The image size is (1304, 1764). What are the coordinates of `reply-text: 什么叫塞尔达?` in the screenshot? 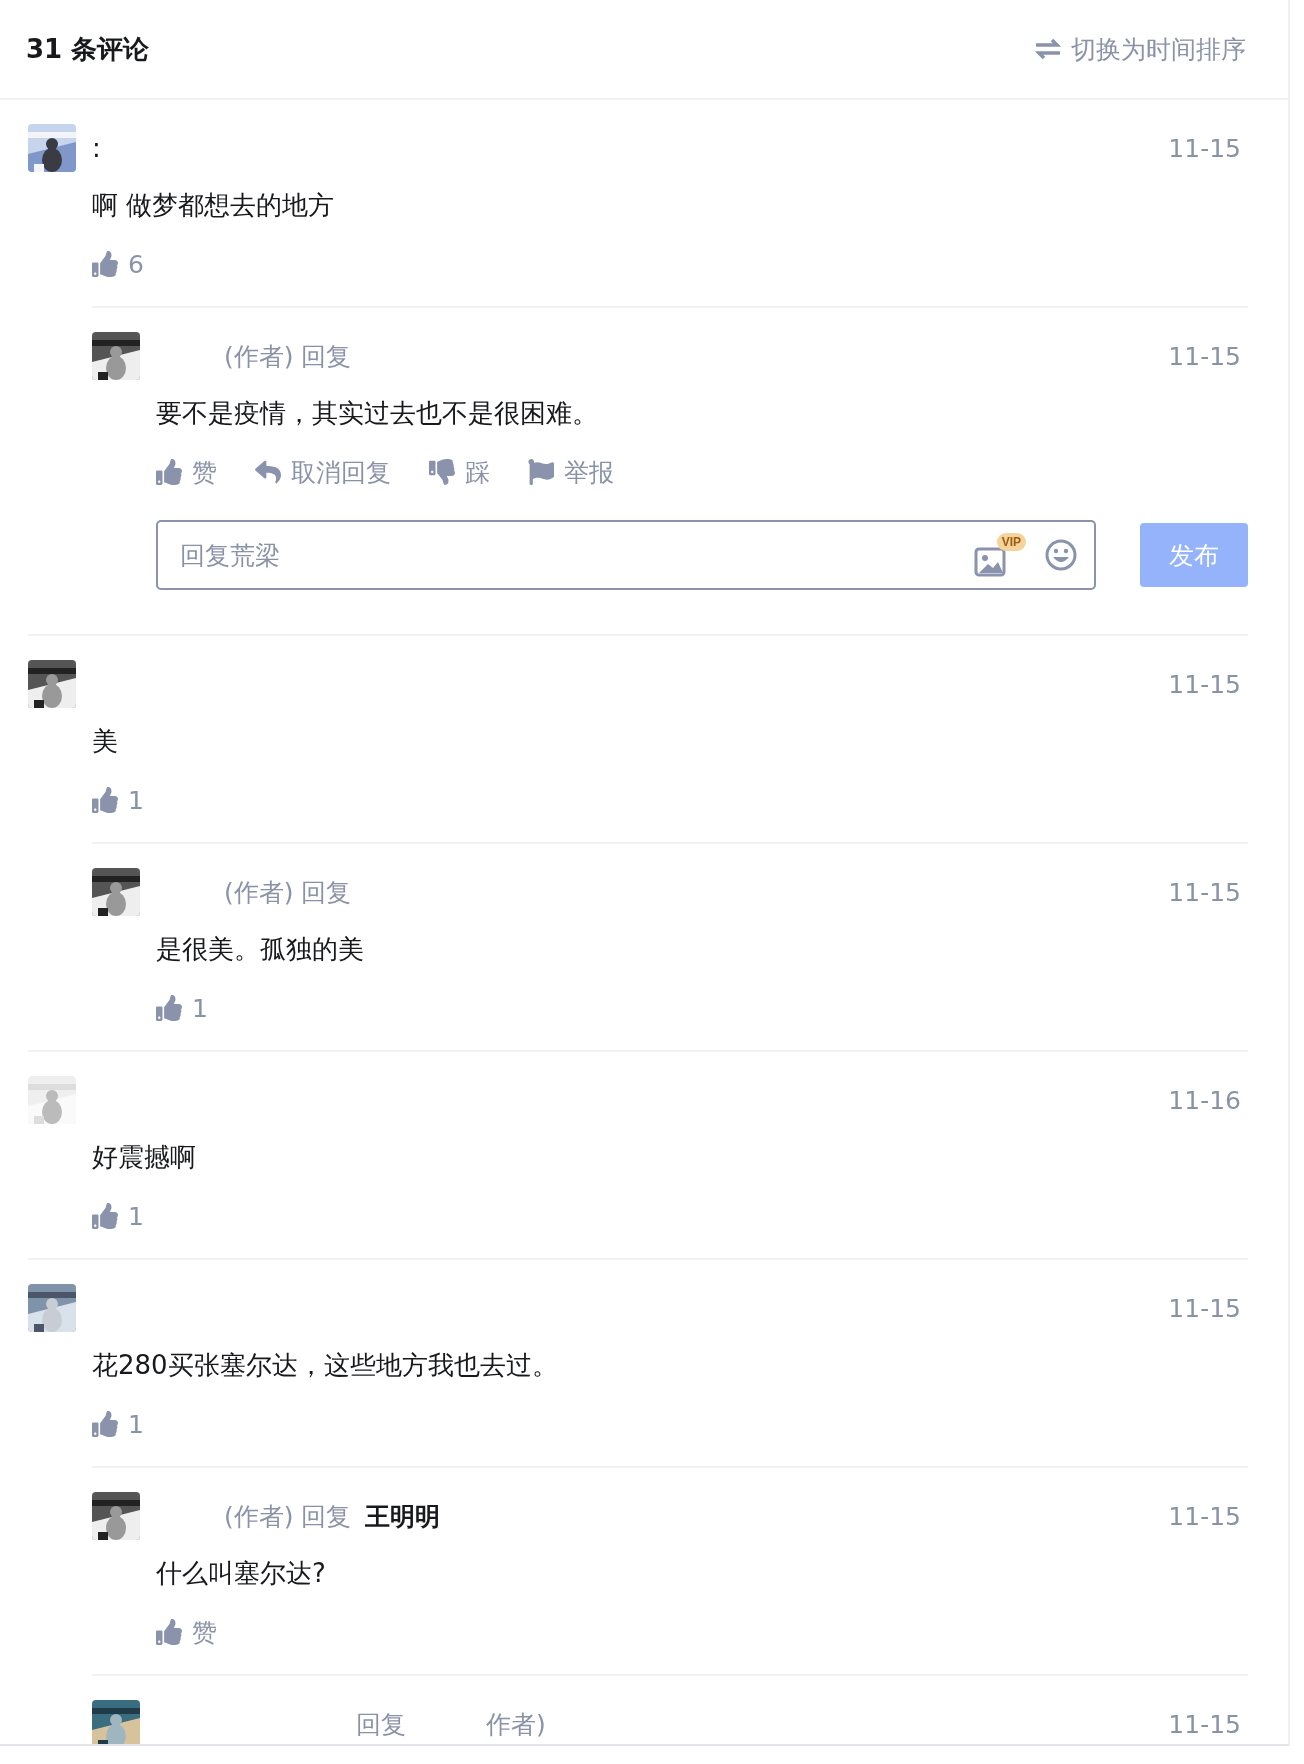 It's located at (241, 1573).